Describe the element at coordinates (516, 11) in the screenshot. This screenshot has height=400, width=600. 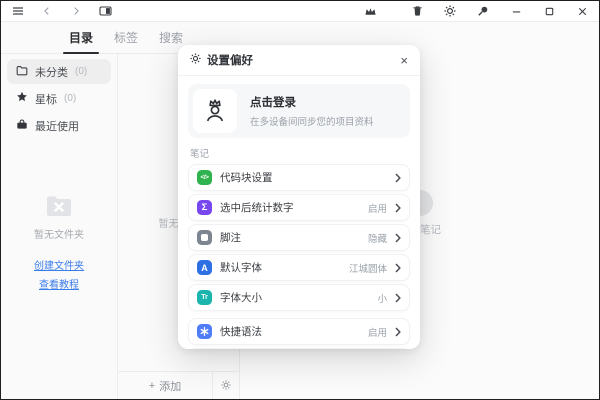
I see `minimize-icon` at that location.